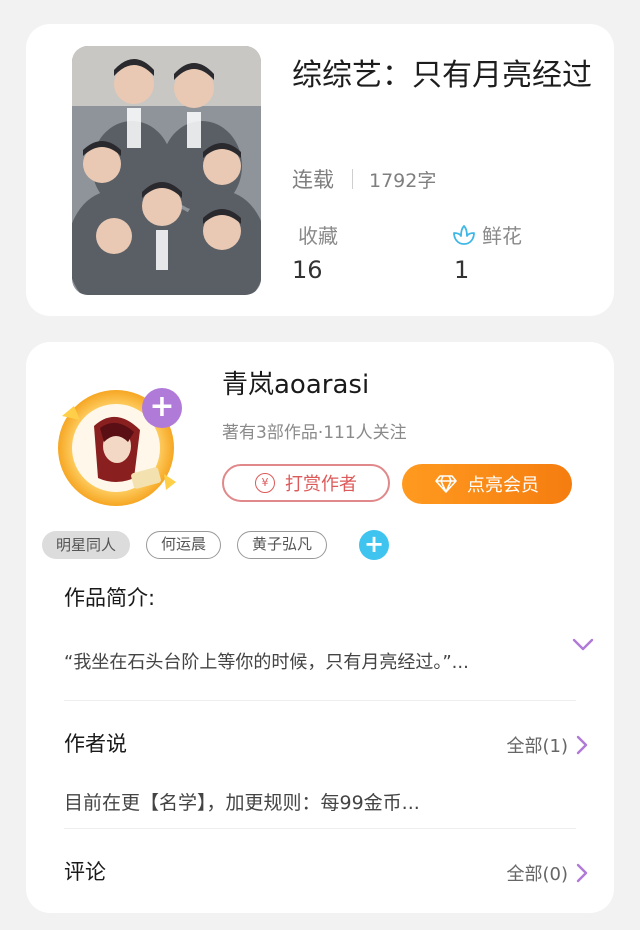  What do you see at coordinates (321, 484) in the screenshot?
I see `reward-author-label: 打赏作者` at bounding box center [321, 484].